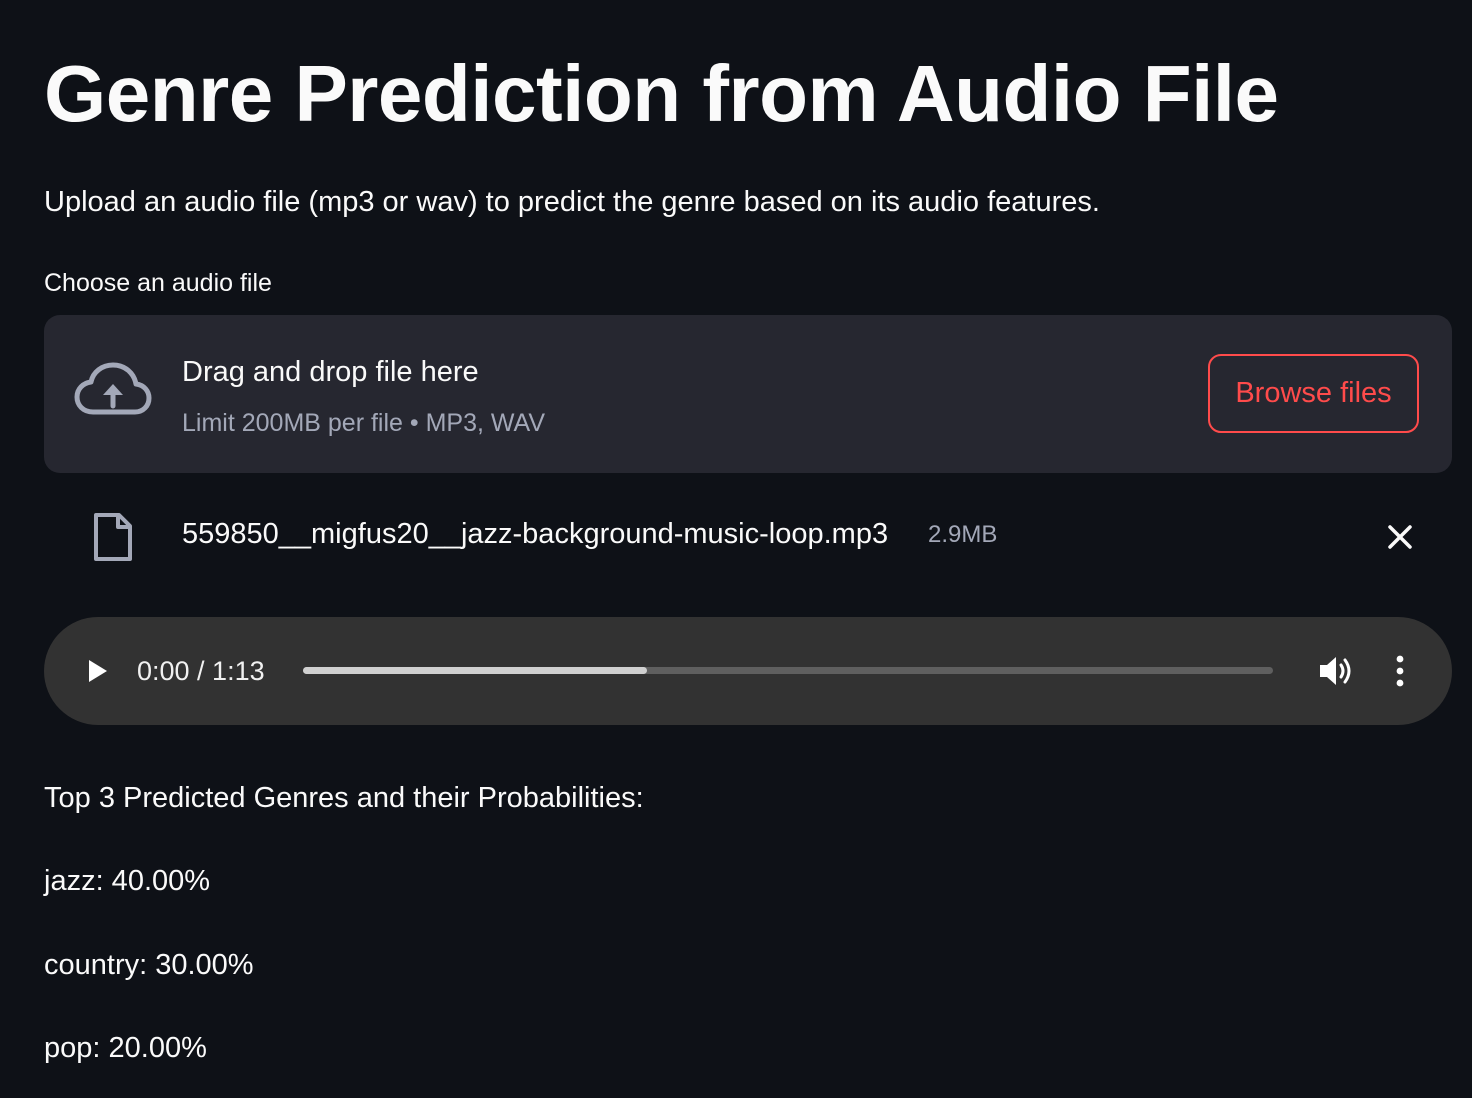 The width and height of the screenshot is (1472, 1098). What do you see at coordinates (661, 93) in the screenshot?
I see `page-title: Genre Prediction from Audio File` at bounding box center [661, 93].